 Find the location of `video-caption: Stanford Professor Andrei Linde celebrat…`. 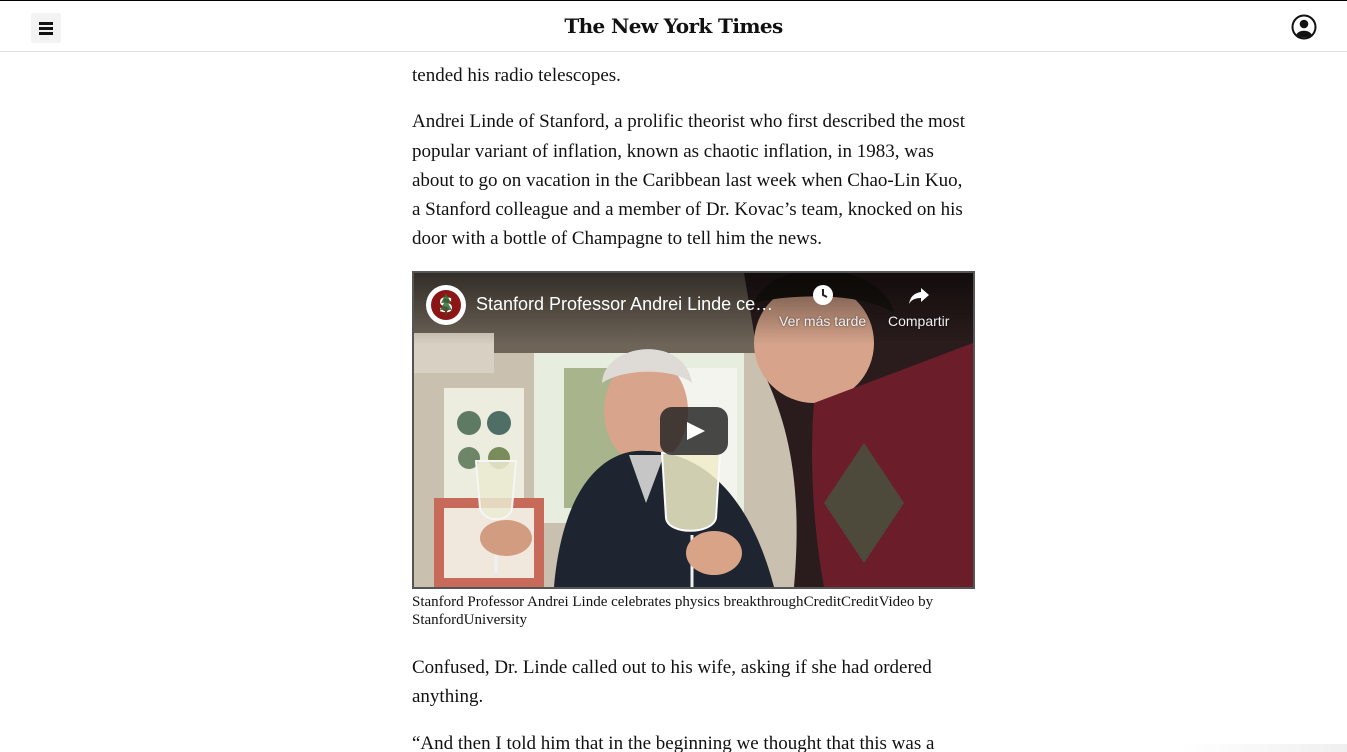

video-caption: Stanford Professor Andrei Linde celebrat… is located at coordinates (693, 611).